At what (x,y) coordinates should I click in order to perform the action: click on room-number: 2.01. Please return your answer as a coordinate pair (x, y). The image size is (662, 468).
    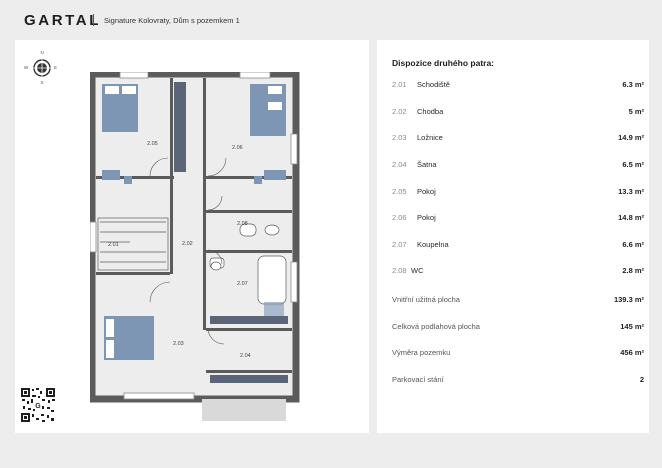
    Looking at the image, I should click on (399, 84).